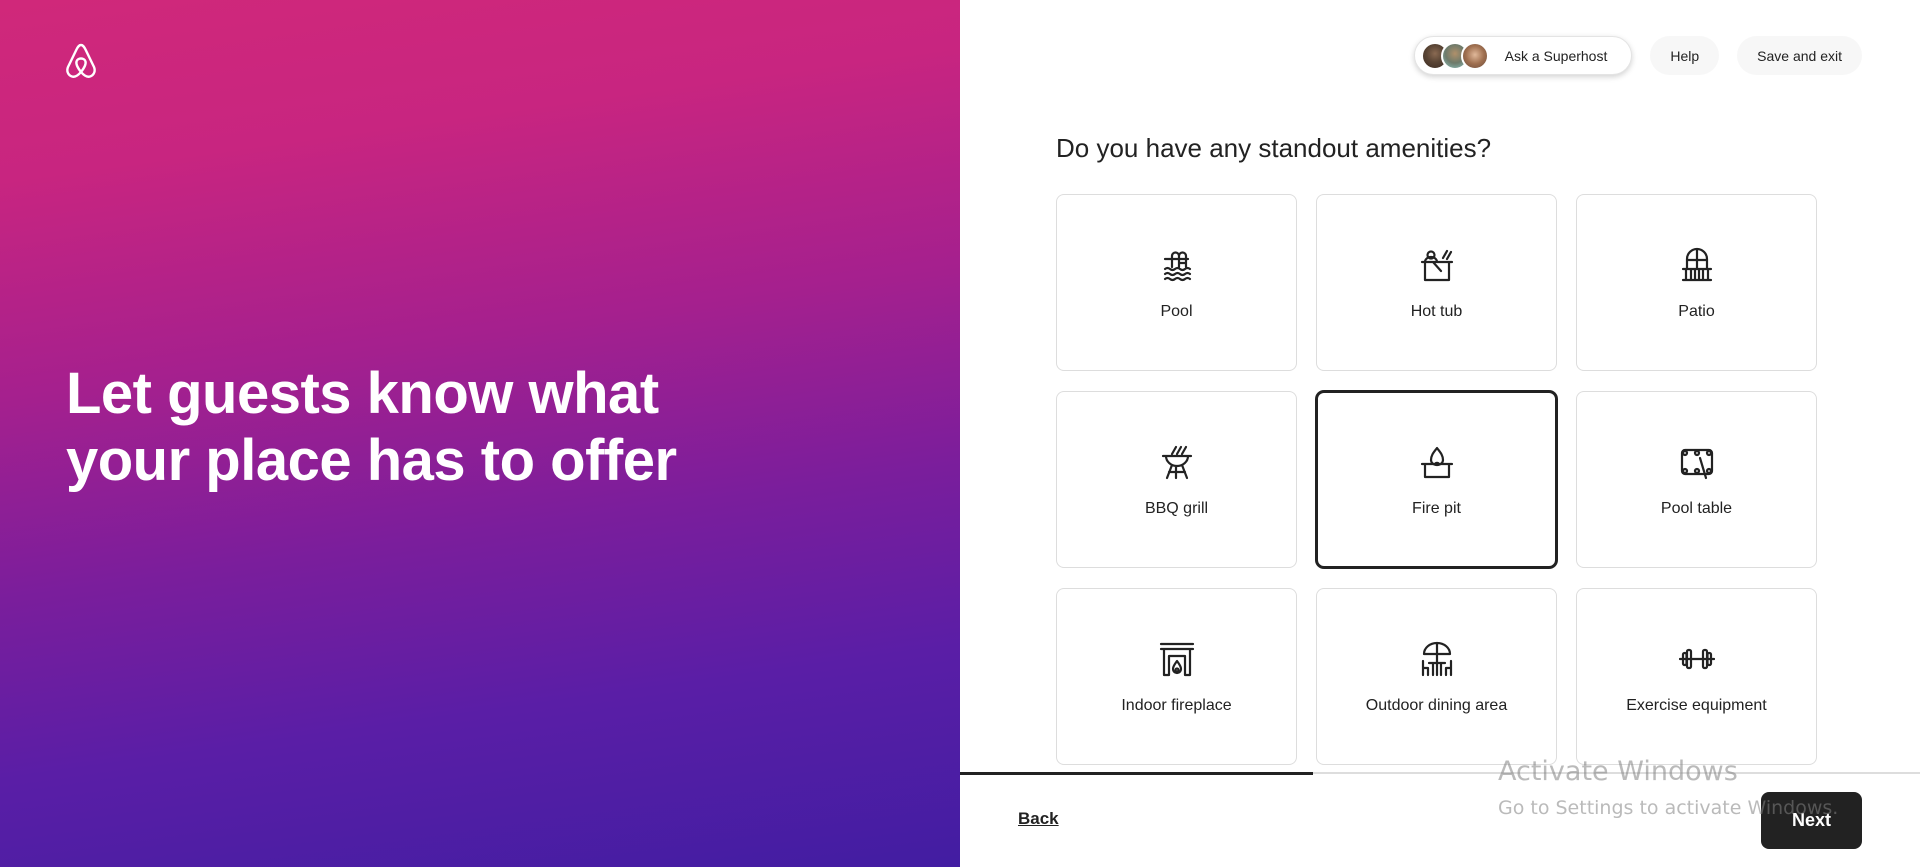 Image resolution: width=1920 pixels, height=867 pixels. I want to click on superhost-avatars, so click(1454, 55).